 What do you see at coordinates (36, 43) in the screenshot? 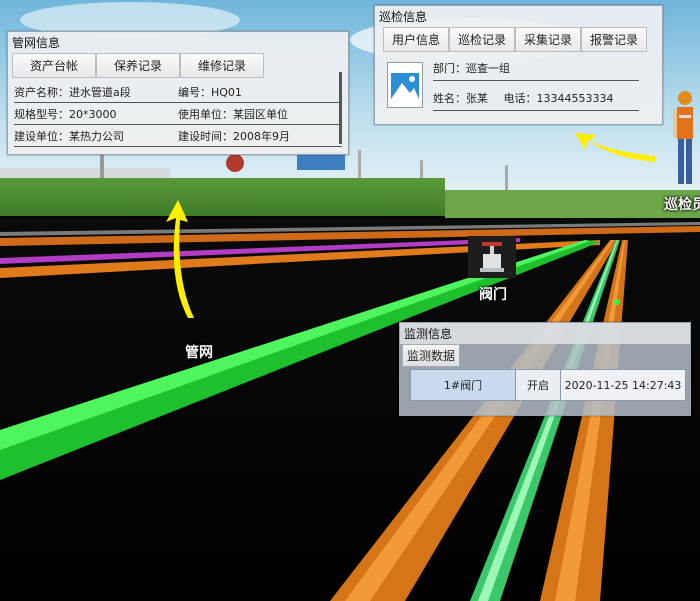
I see `panel-title: 管网信息` at bounding box center [36, 43].